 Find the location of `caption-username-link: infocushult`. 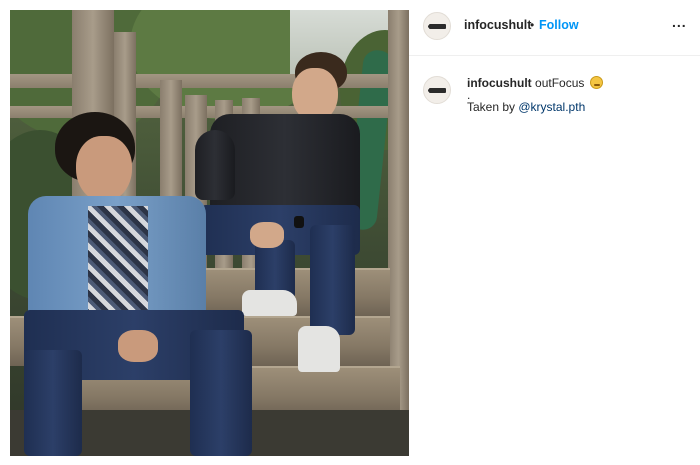

caption-username-link: infocushult is located at coordinates (499, 83).